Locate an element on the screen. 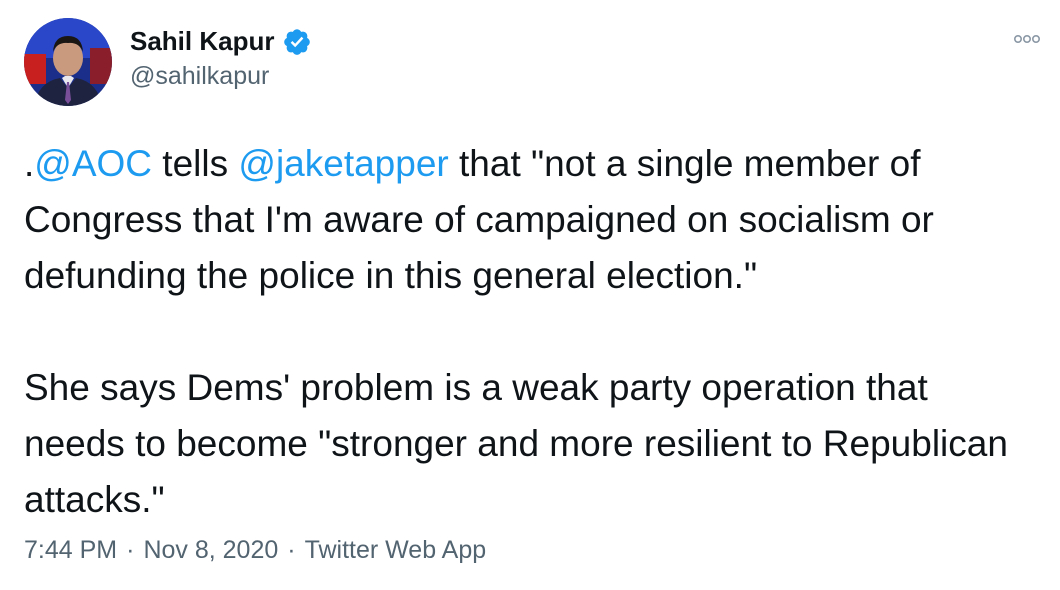 This screenshot has width=1060, height=590. mention-jaketapper-link: @jaketapper is located at coordinates (343, 163).